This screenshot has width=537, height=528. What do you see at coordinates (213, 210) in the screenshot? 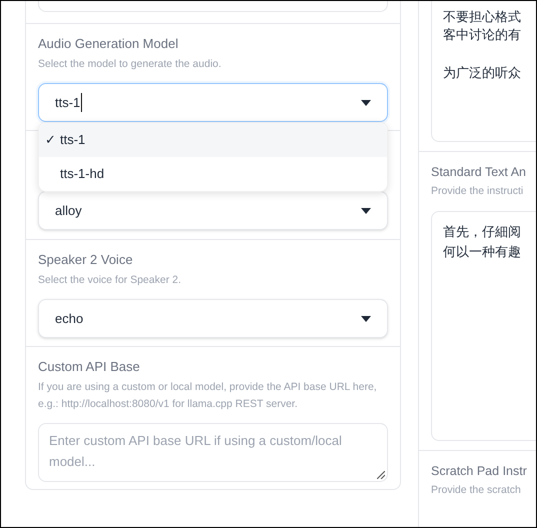
I see `select-field: alloy` at bounding box center [213, 210].